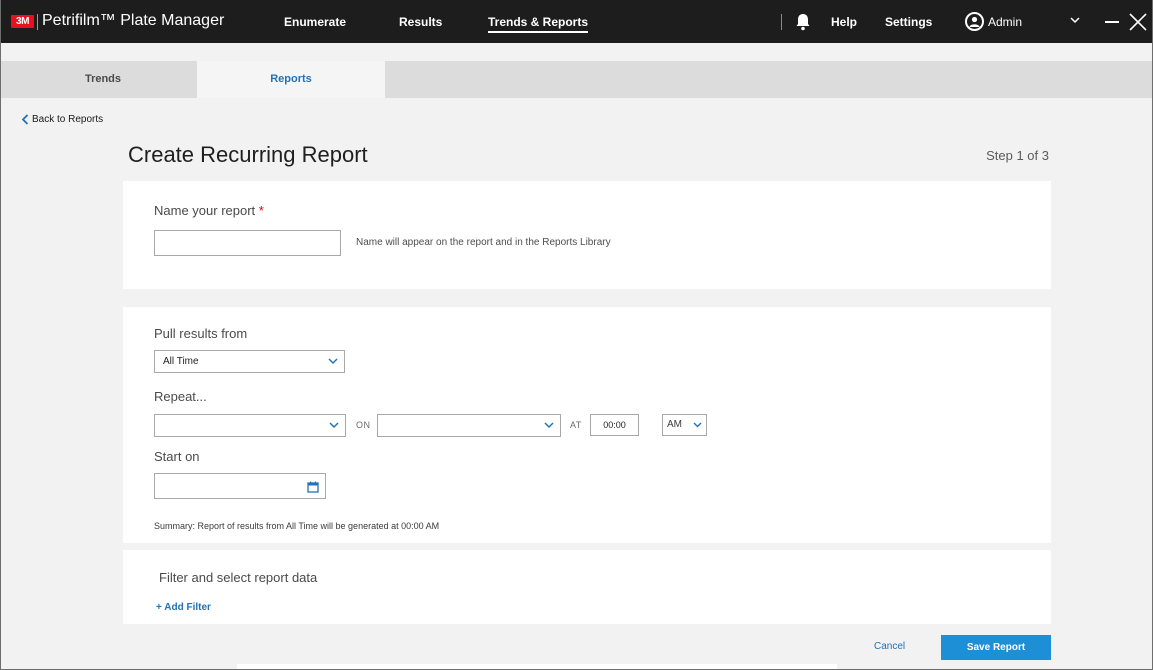 The height and width of the screenshot is (670, 1153). I want to click on bell-icon, so click(803, 22).